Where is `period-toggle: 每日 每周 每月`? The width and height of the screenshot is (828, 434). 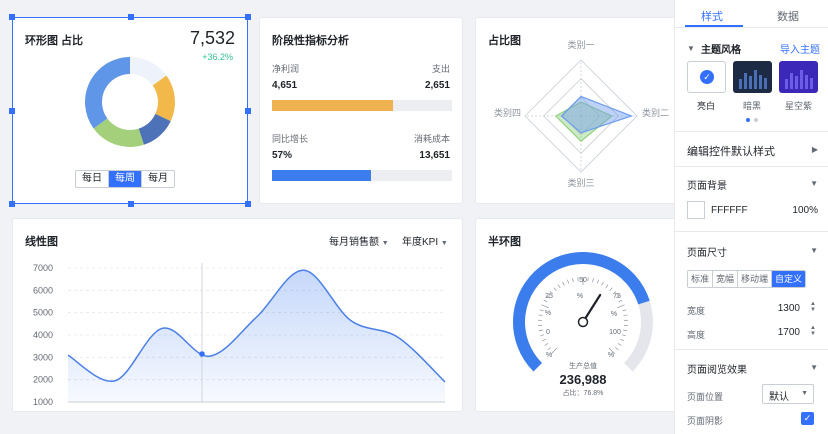 period-toggle: 每日 每周 每月 is located at coordinates (125, 179).